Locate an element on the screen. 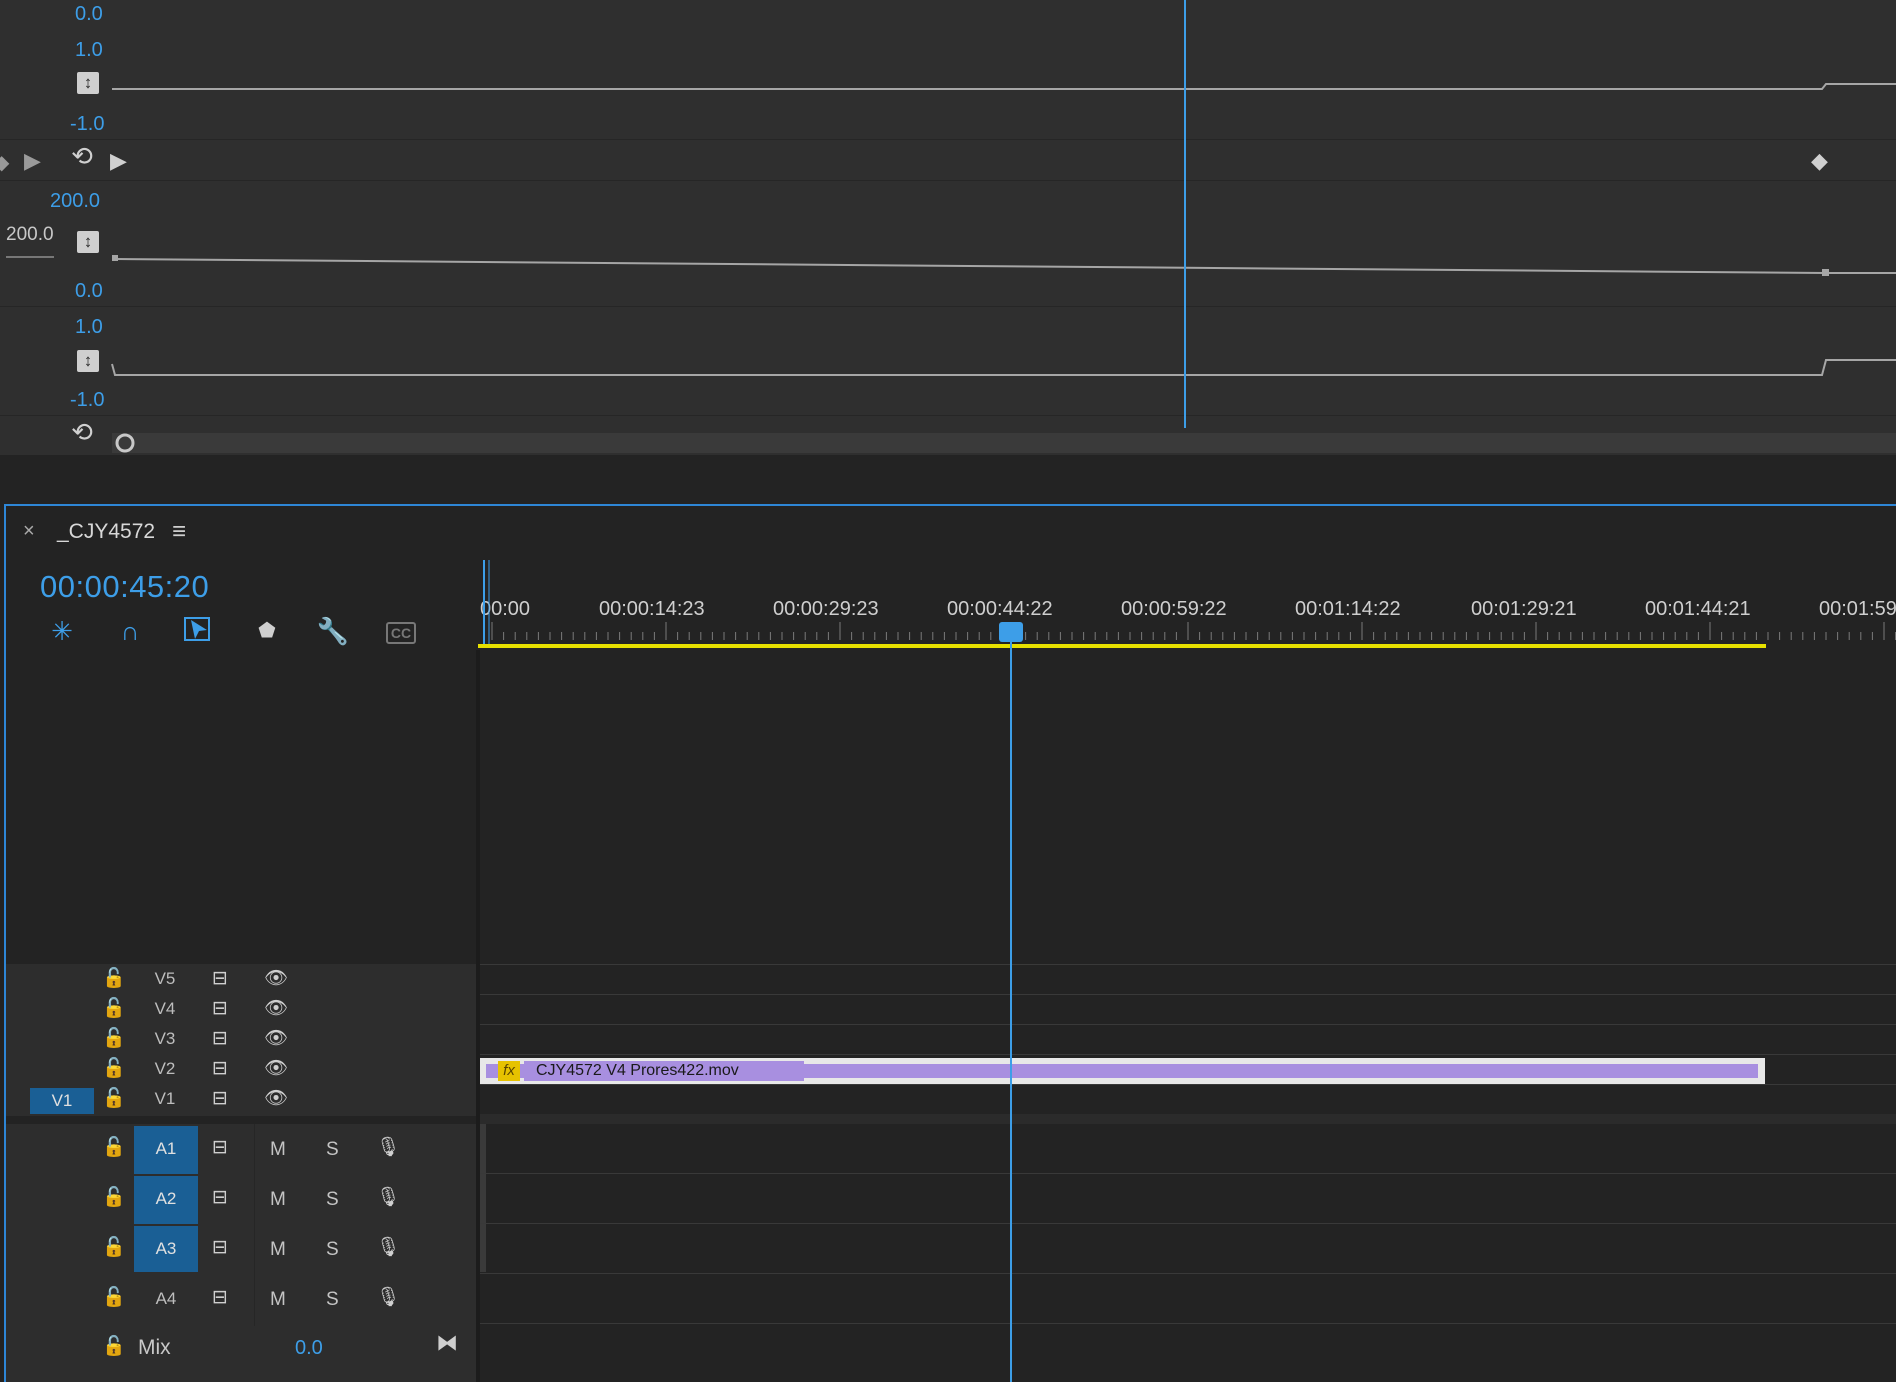  video-clip: fx CJY4572 V4 Prores422.mov is located at coordinates (1122, 1071).